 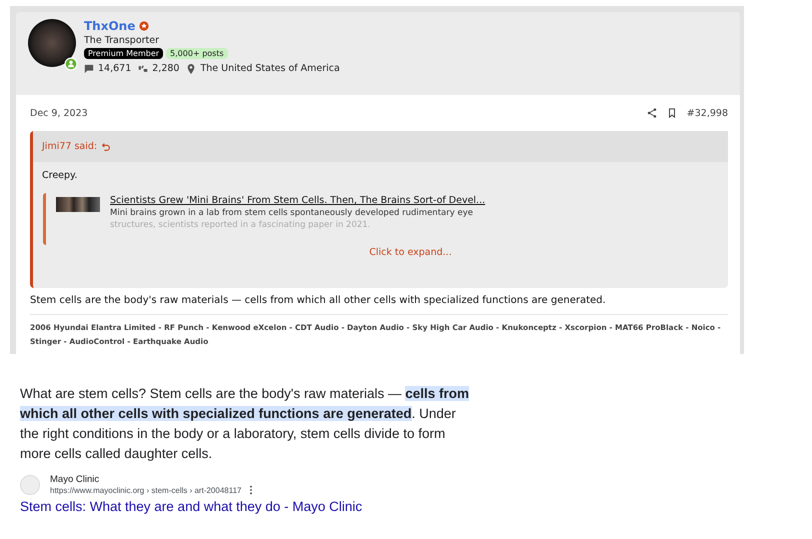 What do you see at coordinates (251, 490) in the screenshot?
I see `more-options-icon` at bounding box center [251, 490].